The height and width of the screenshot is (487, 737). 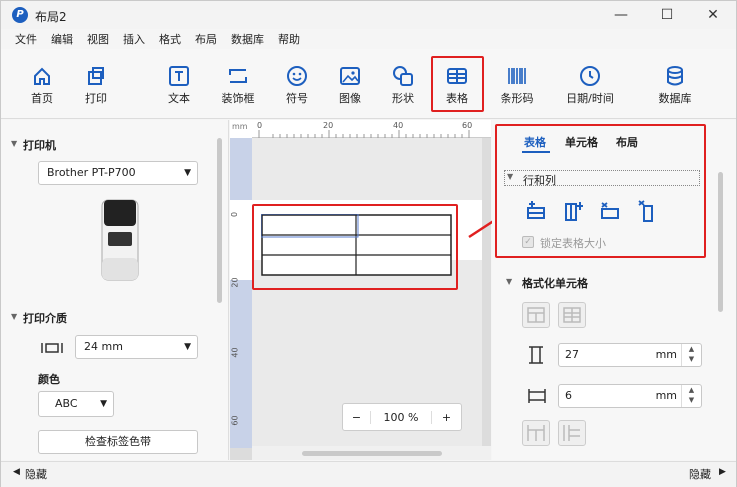 What do you see at coordinates (467, 125) in the screenshot?
I see `hruler-tick: 60` at bounding box center [467, 125].